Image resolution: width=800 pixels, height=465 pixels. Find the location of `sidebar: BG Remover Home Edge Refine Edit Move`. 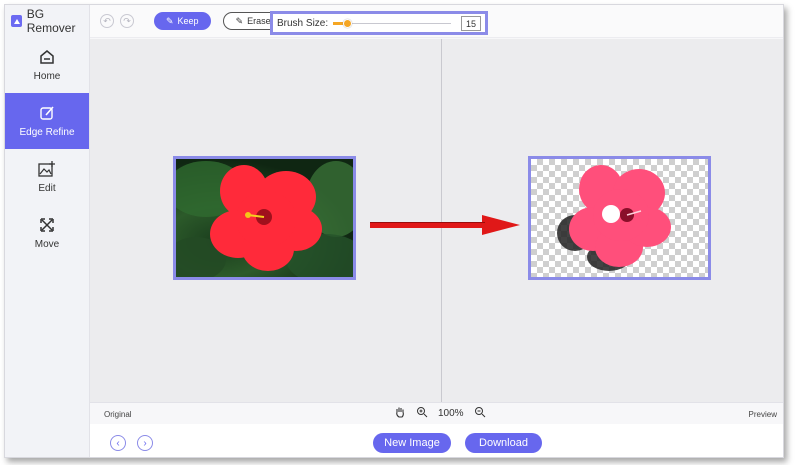

sidebar: BG Remover Home Edge Refine Edit Move is located at coordinates (47, 231).